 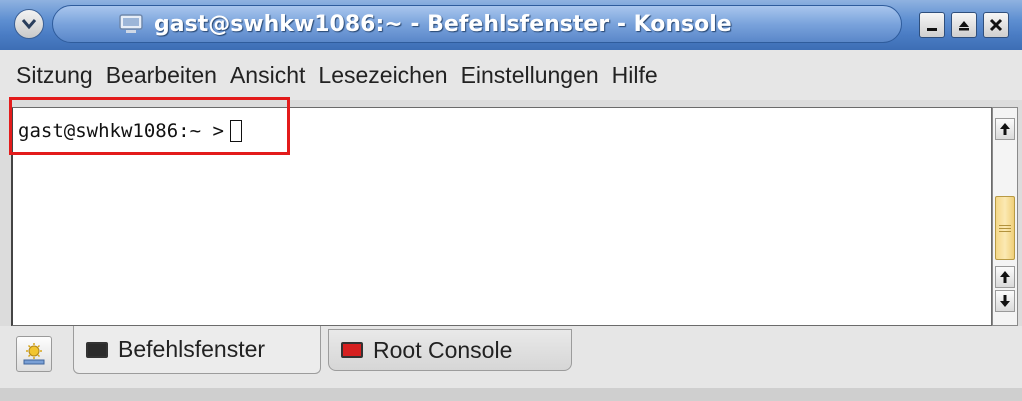 I want to click on vertical-scrollbar, so click(x=1005, y=216).